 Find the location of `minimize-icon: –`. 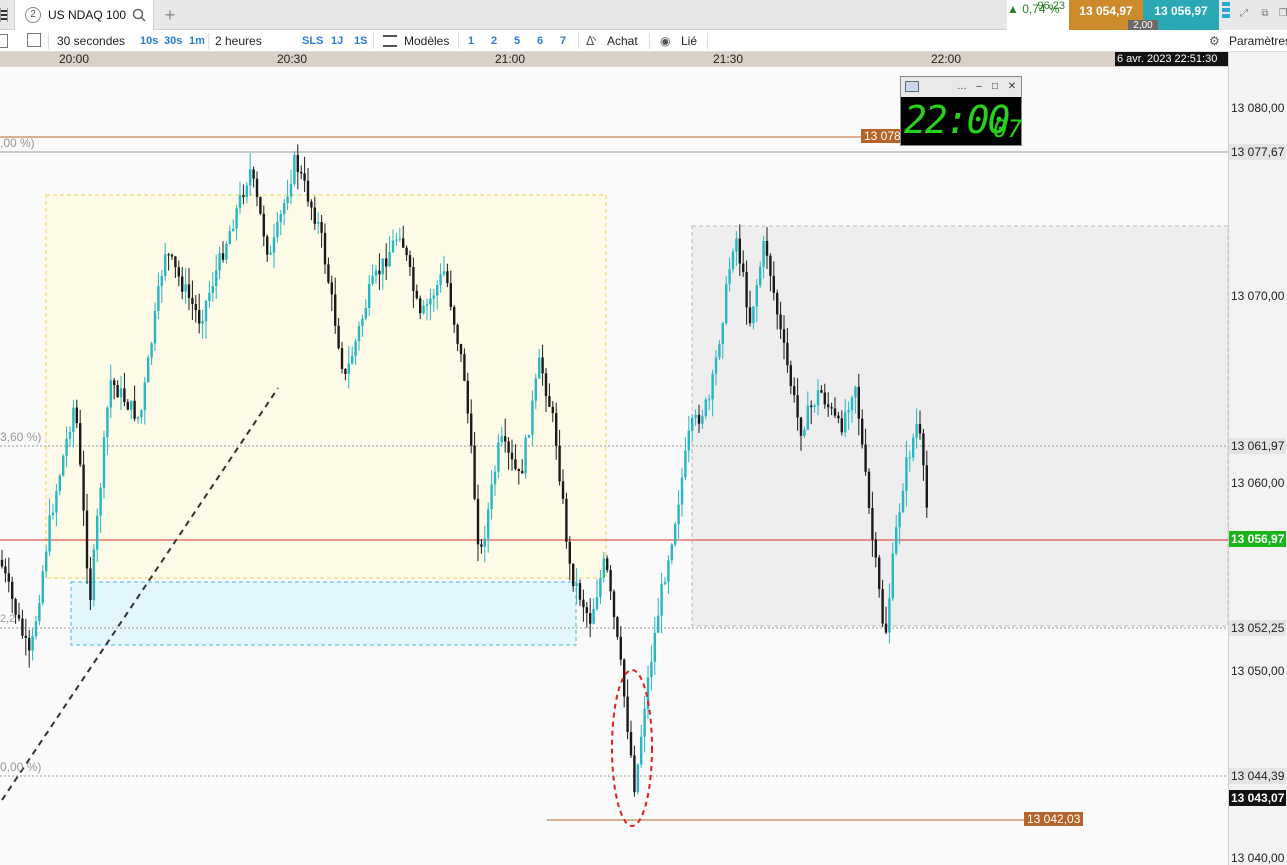

minimize-icon: – is located at coordinates (979, 87).